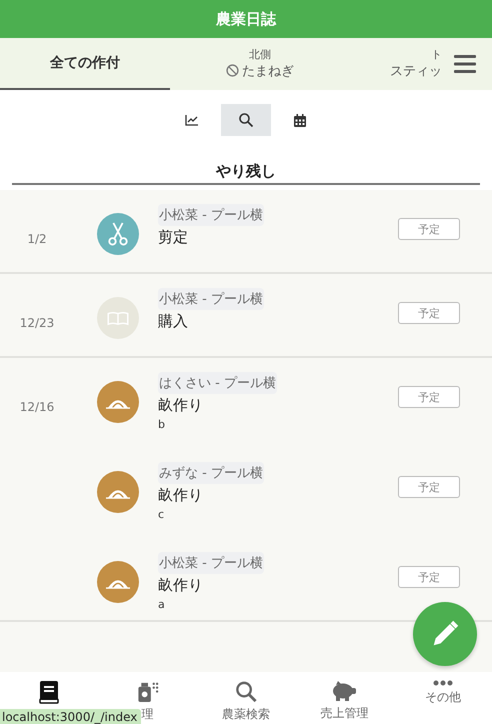 This screenshot has height=724, width=492. Describe the element at coordinates (37, 239) in the screenshot. I see `task-date: 1/2` at that location.